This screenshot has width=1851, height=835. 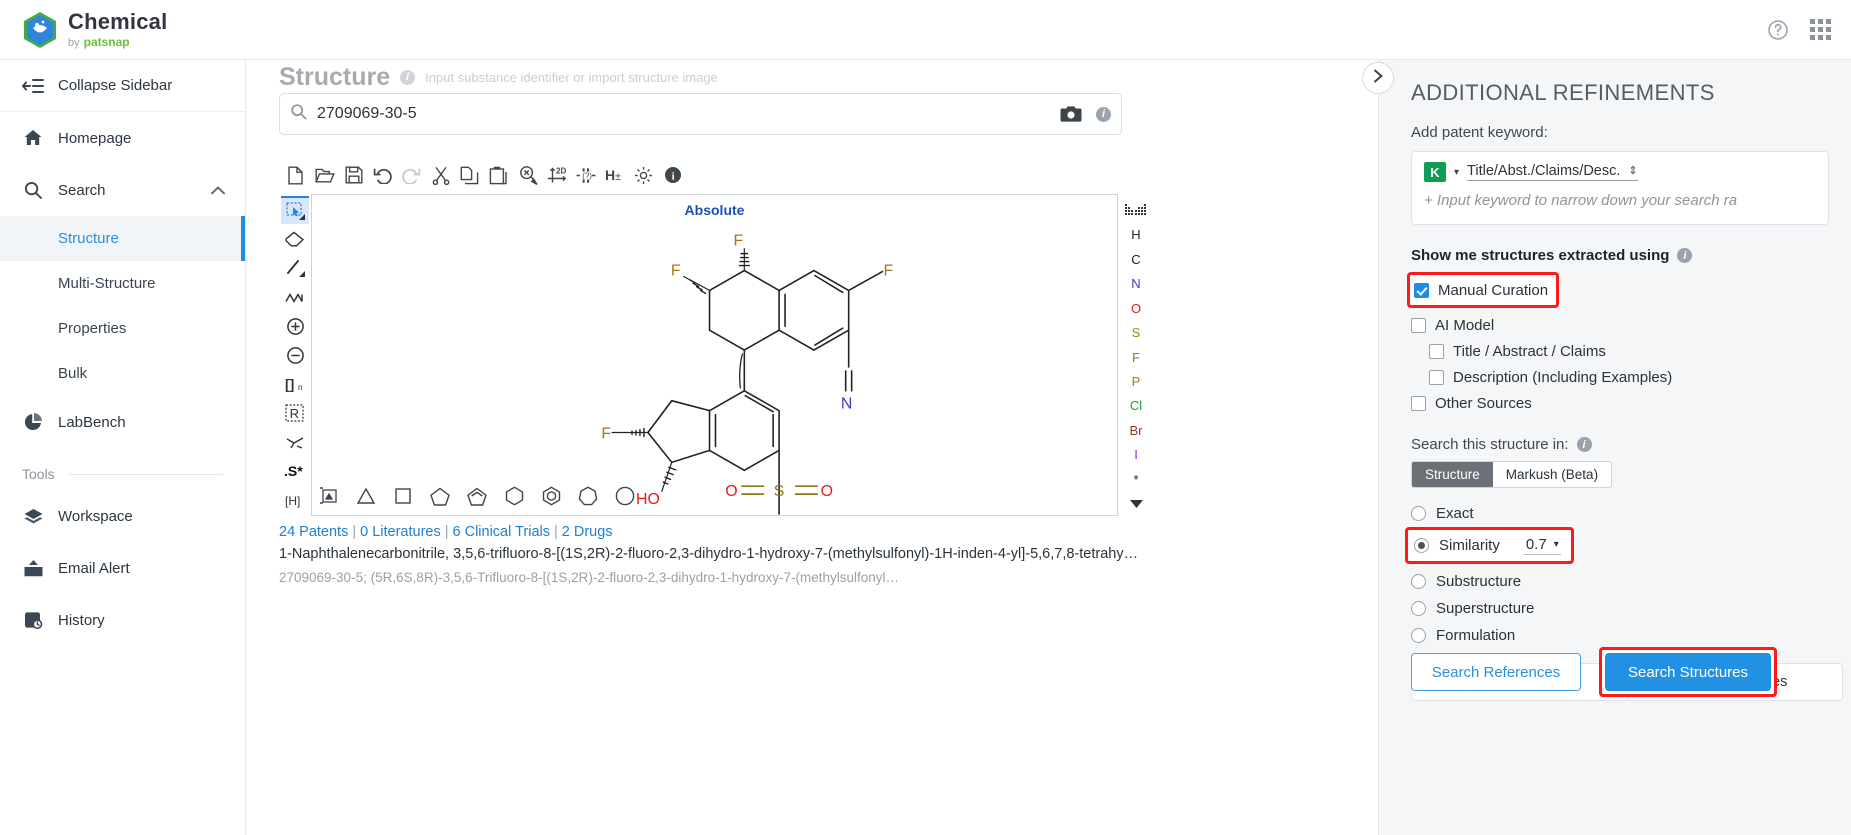 What do you see at coordinates (440, 496) in the screenshot?
I see `cyclopentane-icon` at bounding box center [440, 496].